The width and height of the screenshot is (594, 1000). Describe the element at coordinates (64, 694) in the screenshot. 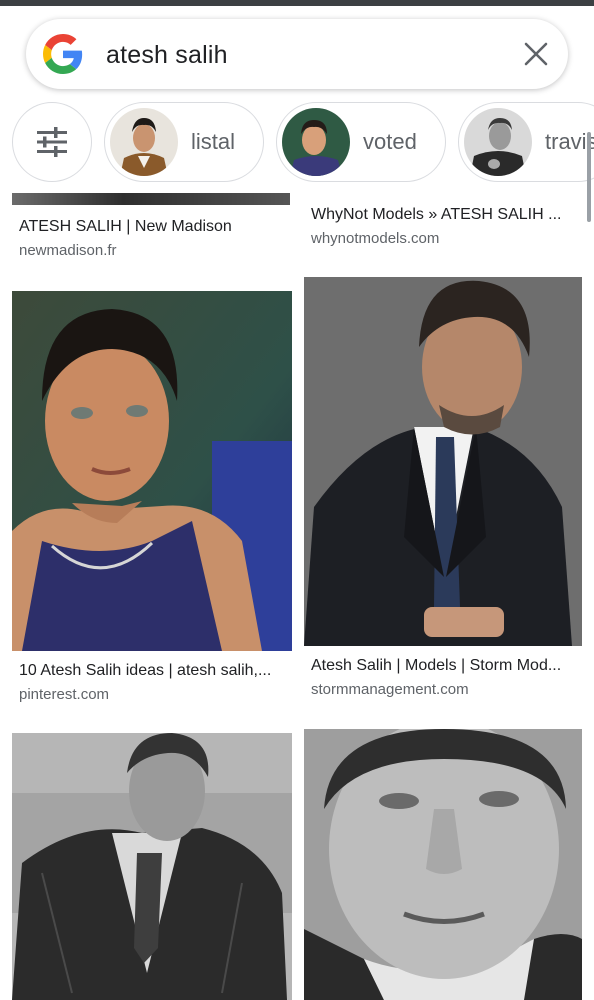

I see `result-source: pinterest.com` at that location.